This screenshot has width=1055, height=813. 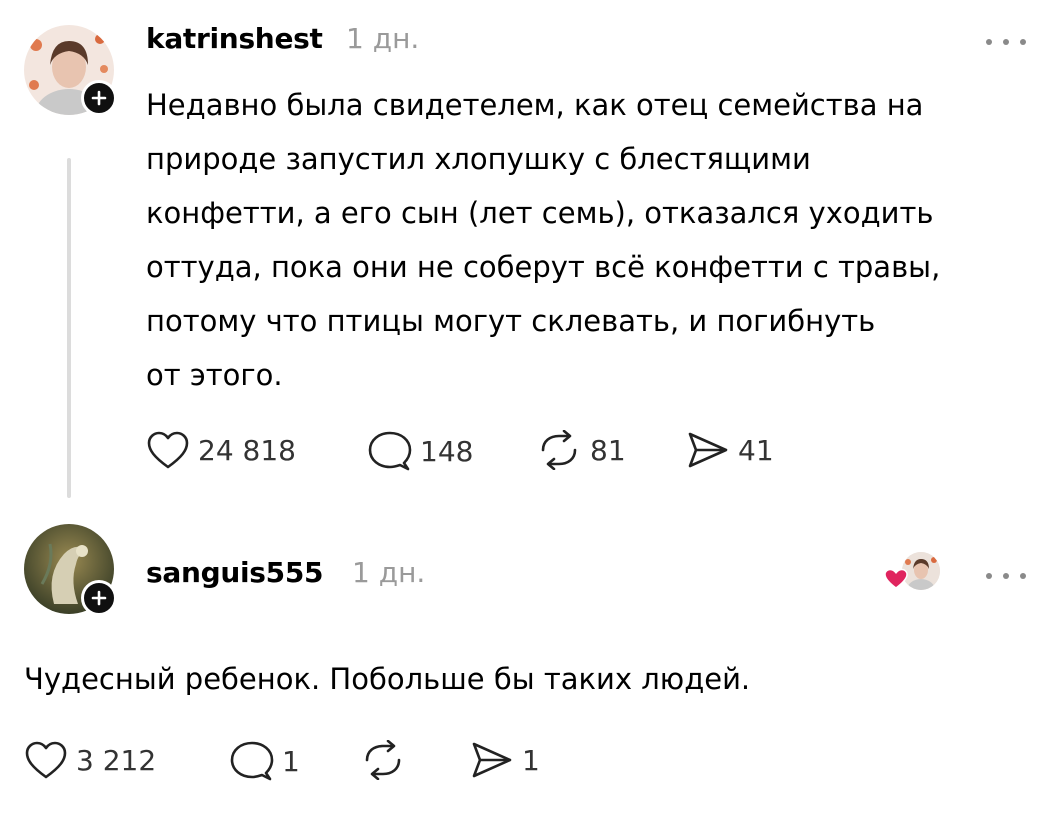 I want to click on more-icon, so click(x=1006, y=42).